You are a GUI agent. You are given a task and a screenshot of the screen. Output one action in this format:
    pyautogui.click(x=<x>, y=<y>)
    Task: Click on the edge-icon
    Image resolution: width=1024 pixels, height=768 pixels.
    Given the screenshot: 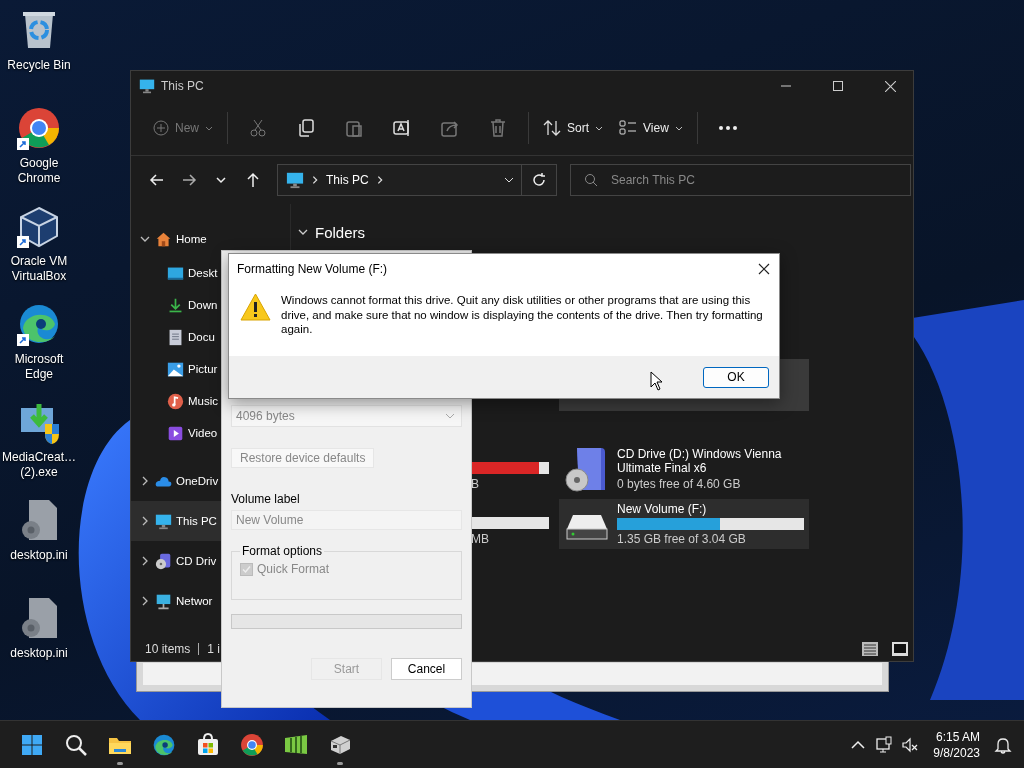 What is the action you would take?
    pyautogui.click(x=39, y=324)
    